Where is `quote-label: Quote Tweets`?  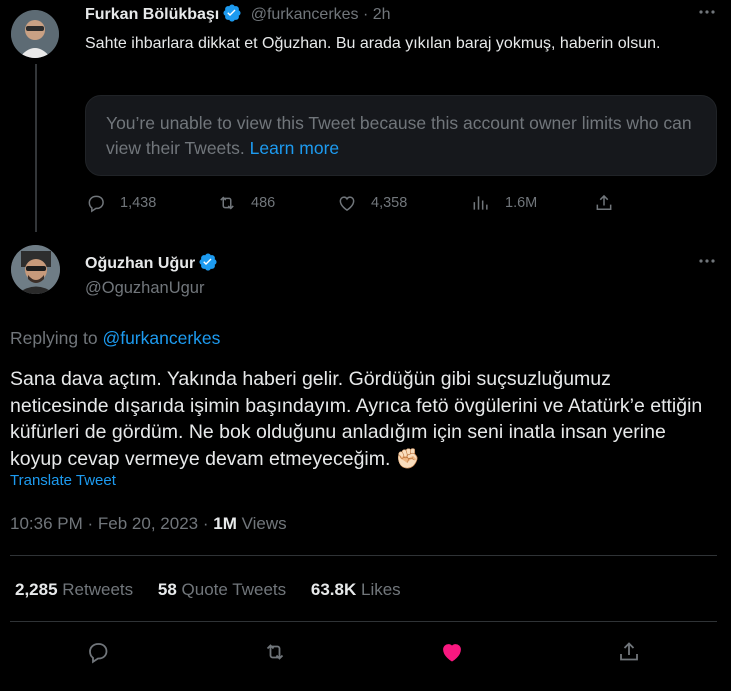 quote-label: Quote Tweets is located at coordinates (234, 589).